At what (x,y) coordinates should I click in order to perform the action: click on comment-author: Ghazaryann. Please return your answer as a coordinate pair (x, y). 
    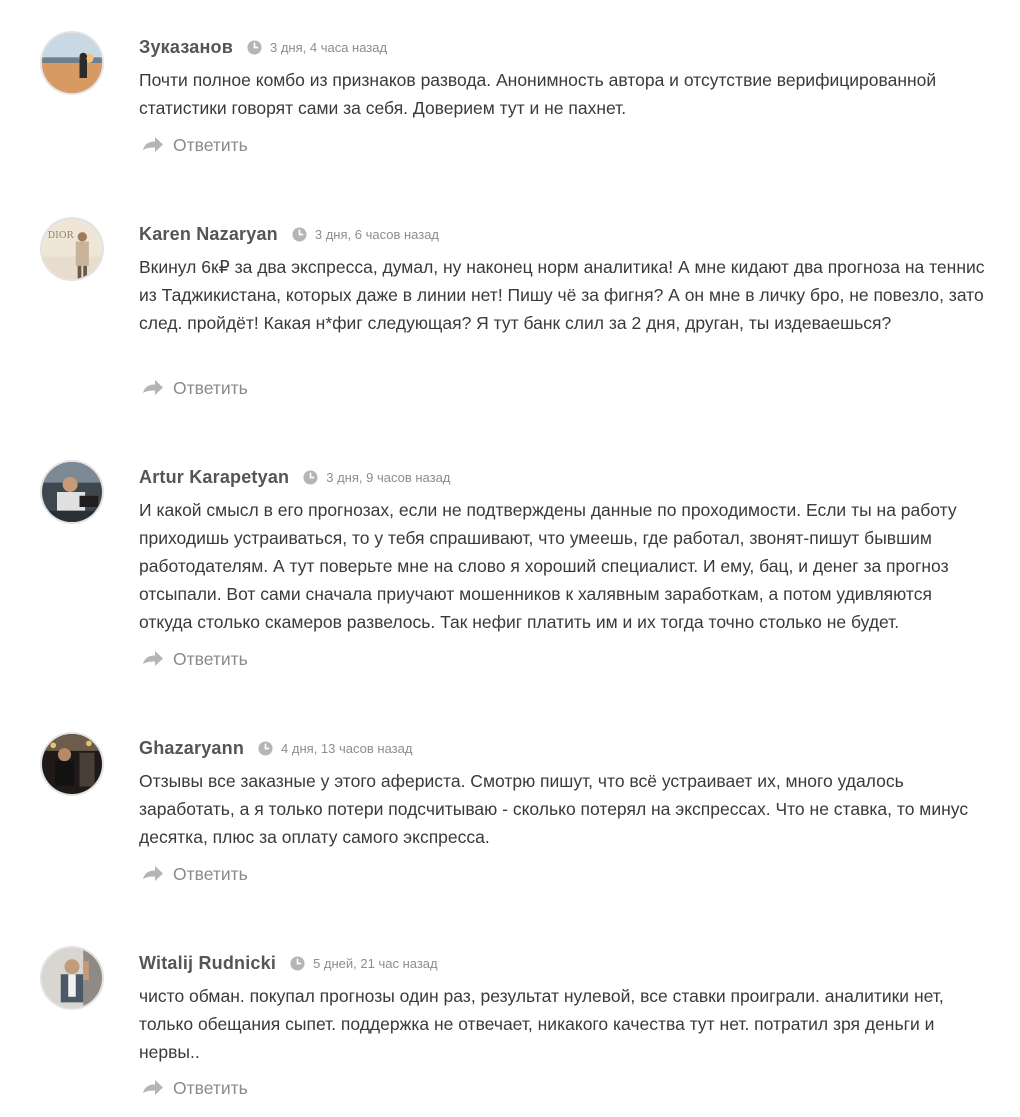
    Looking at the image, I should click on (191, 748).